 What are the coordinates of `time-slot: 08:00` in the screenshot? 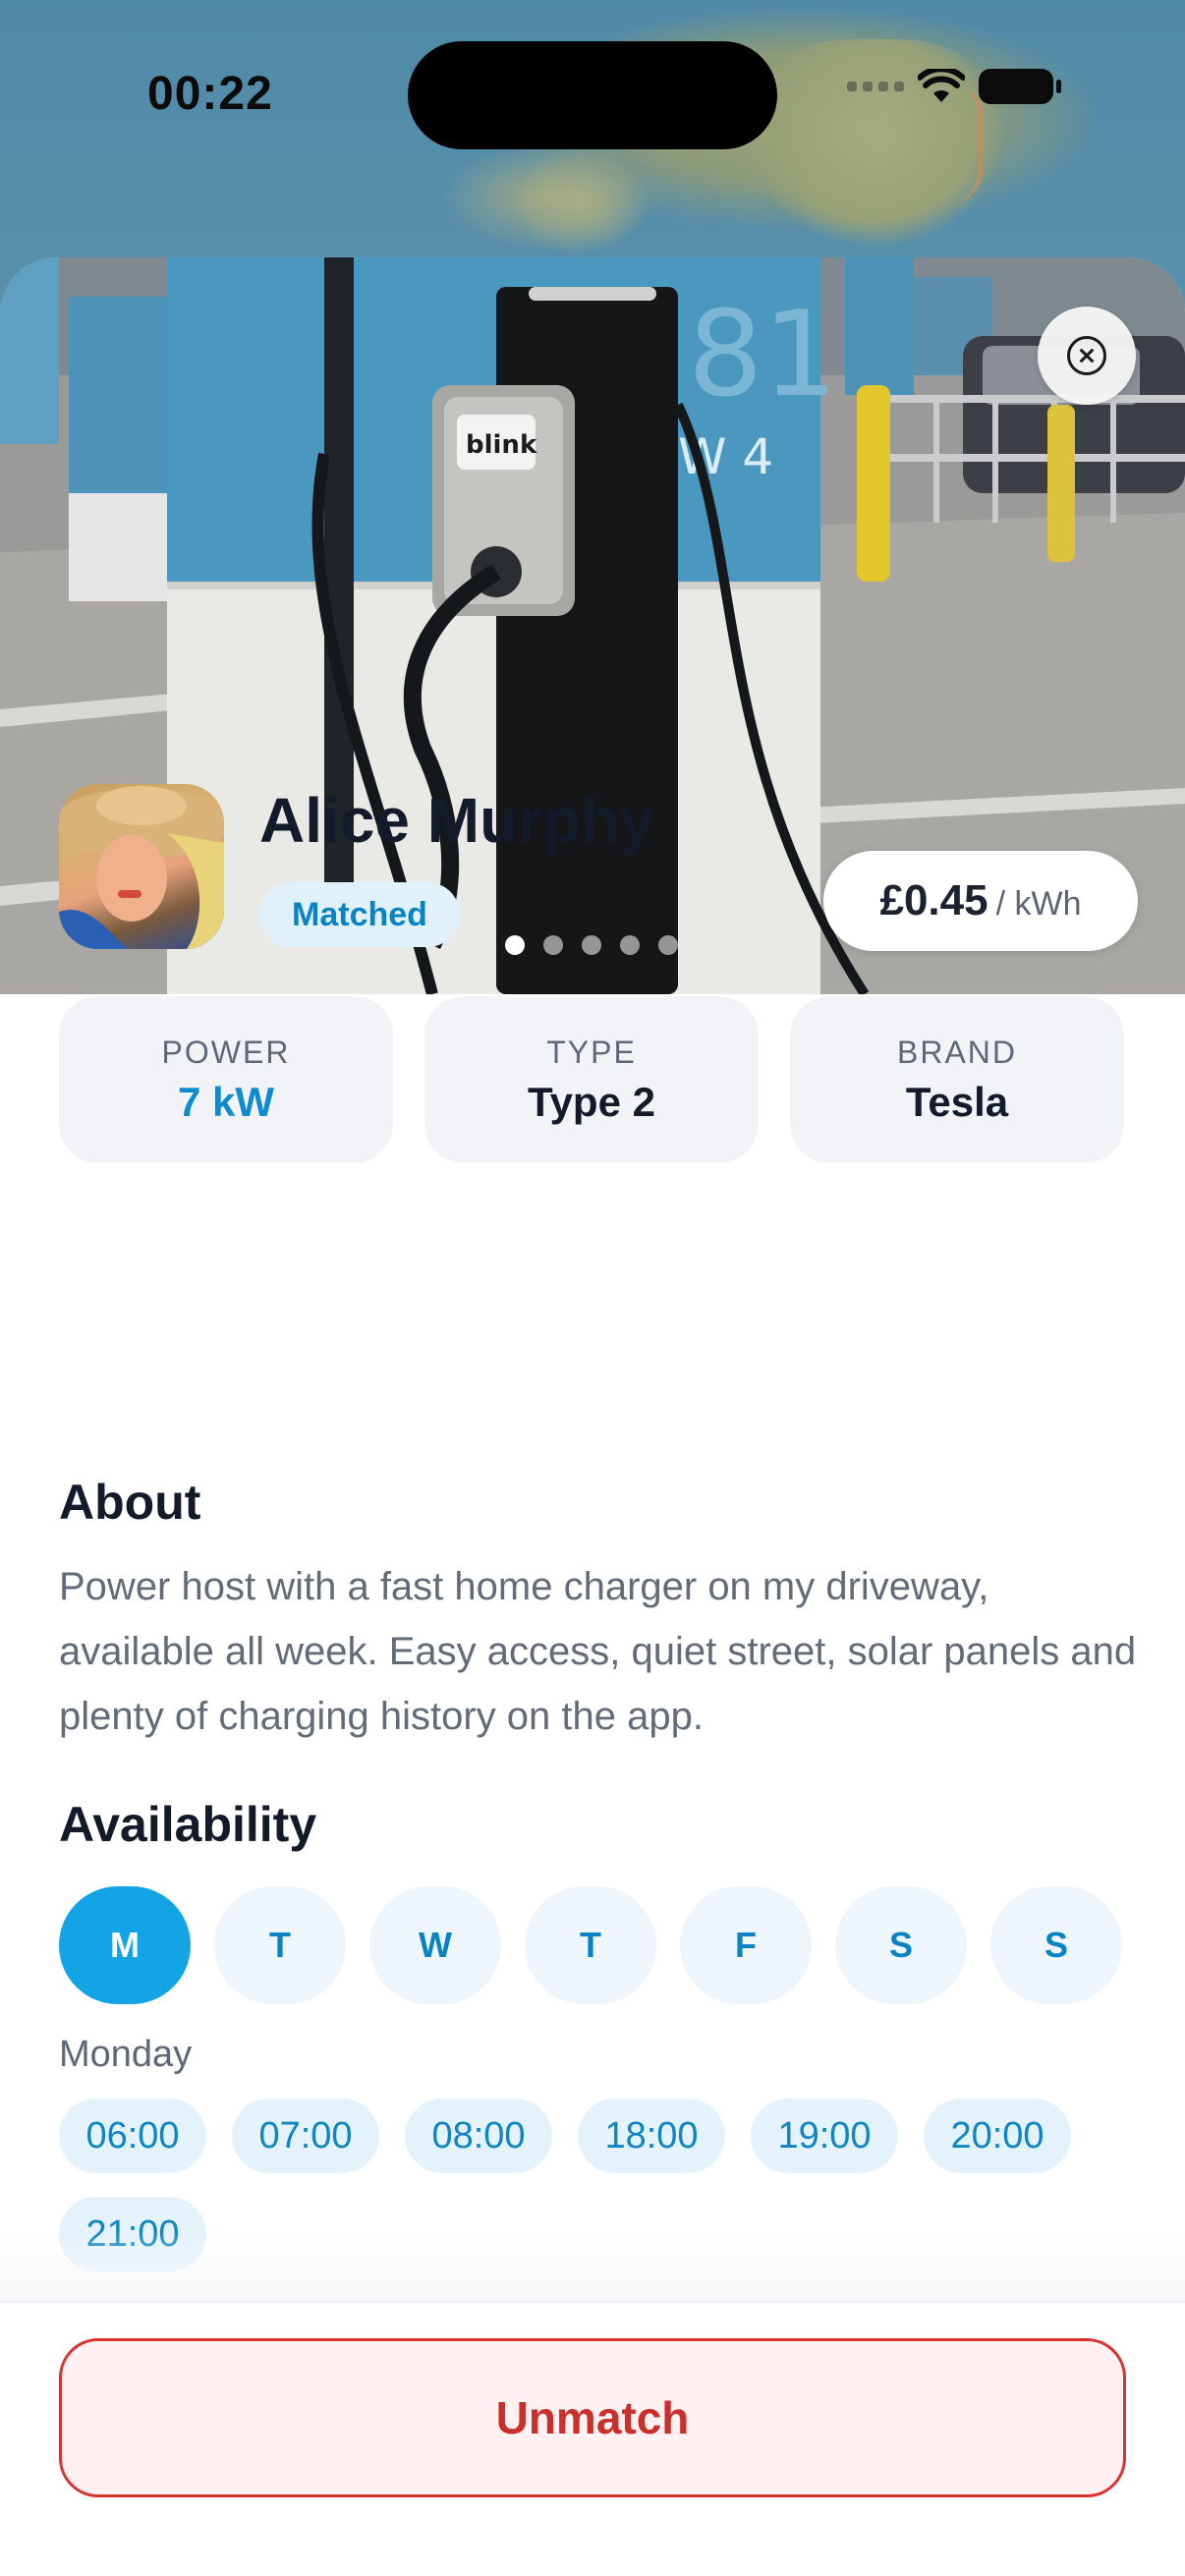 It's located at (479, 2136).